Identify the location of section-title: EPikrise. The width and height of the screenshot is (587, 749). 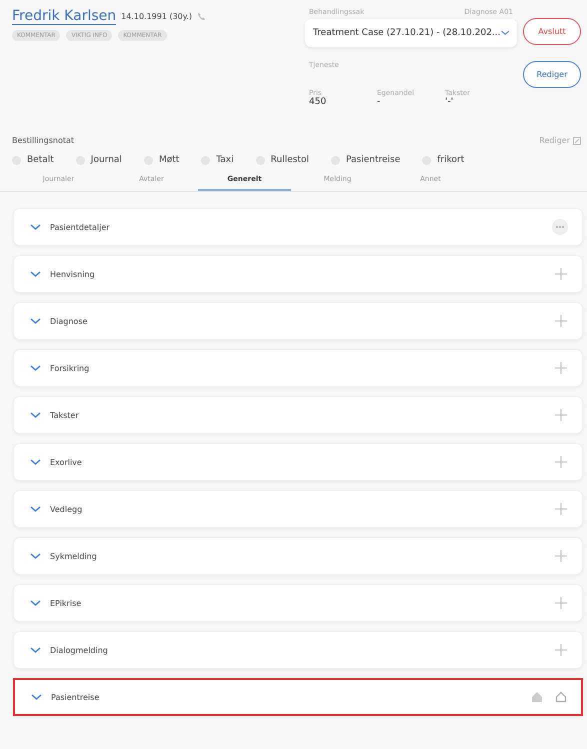
(66, 603).